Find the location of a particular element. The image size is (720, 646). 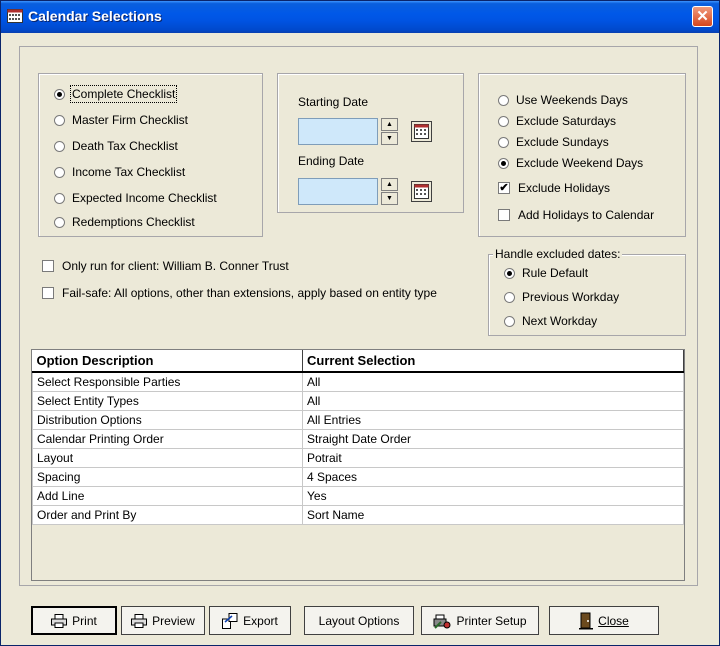

option-description-cell: Spacing is located at coordinates (167, 477).